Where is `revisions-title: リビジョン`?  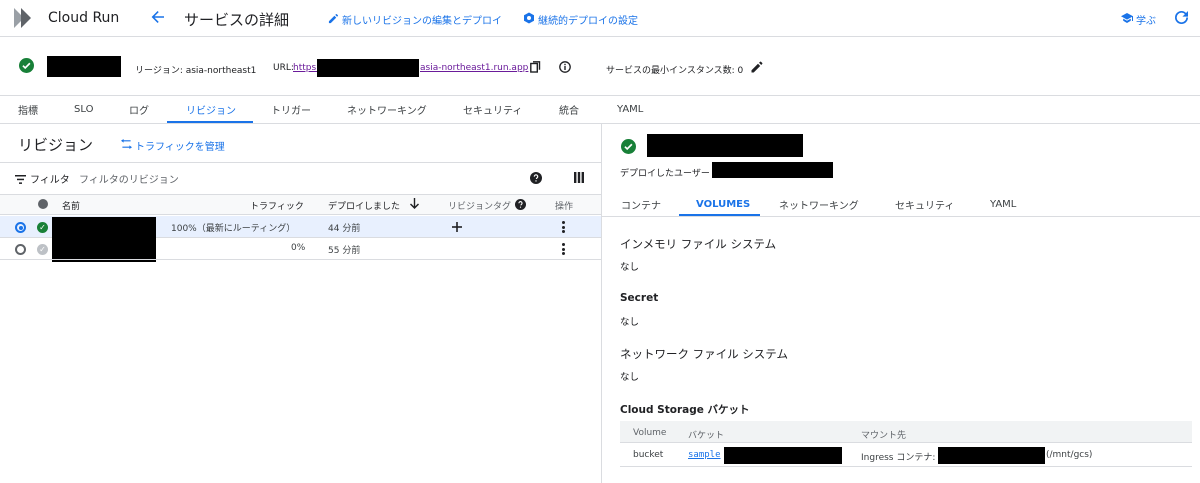 revisions-title: リビジョン is located at coordinates (56, 145).